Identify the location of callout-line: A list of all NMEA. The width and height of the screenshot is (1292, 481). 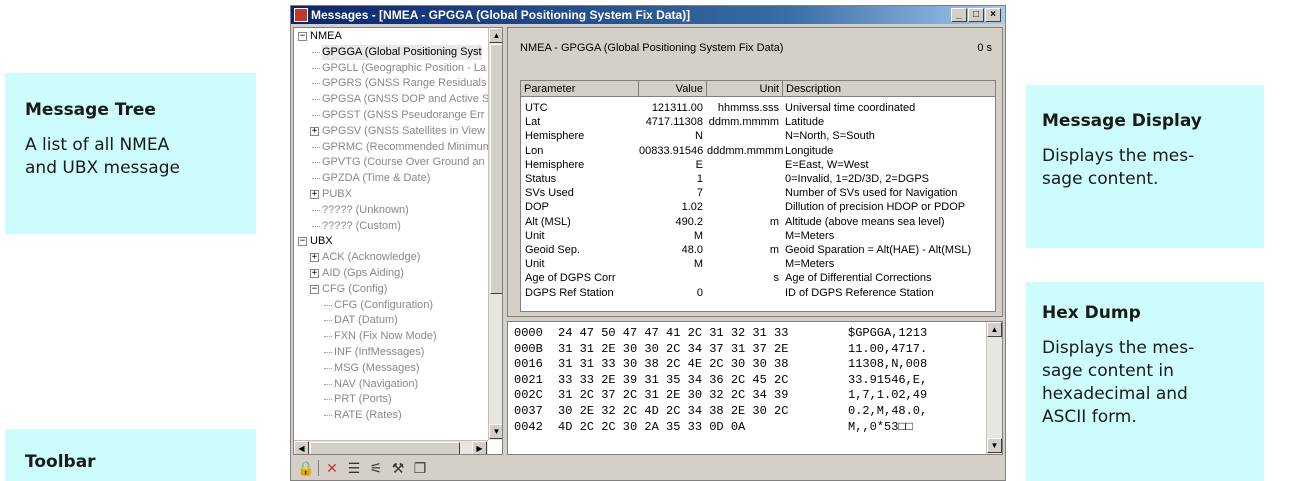
(97, 145).